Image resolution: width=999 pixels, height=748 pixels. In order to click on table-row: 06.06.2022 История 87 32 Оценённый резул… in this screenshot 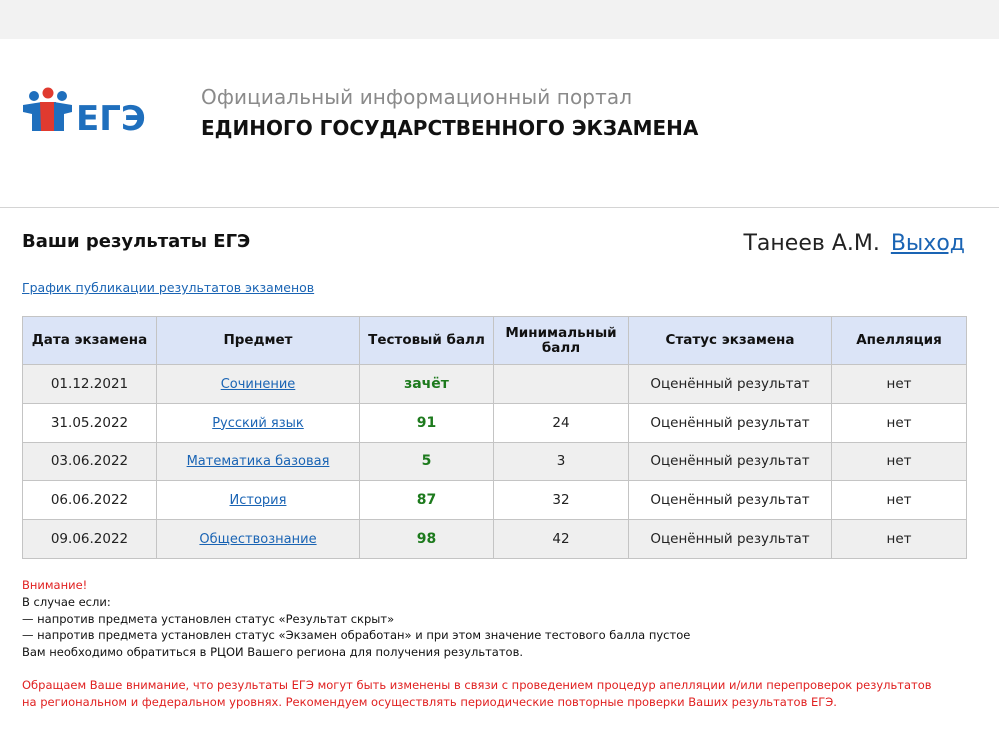, I will do `click(494, 500)`.